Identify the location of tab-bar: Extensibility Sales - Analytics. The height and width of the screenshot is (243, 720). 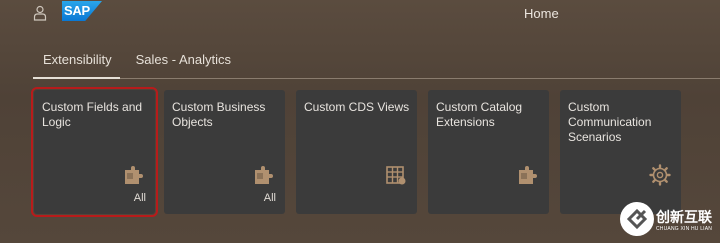
(137, 59).